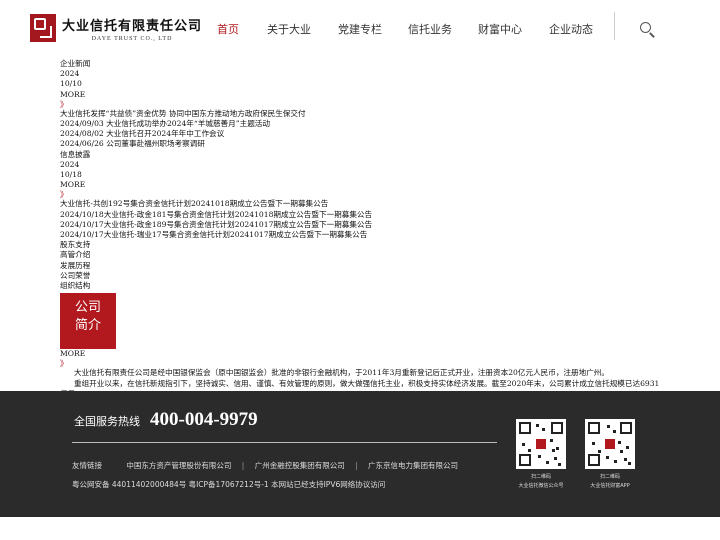 The width and height of the screenshot is (720, 540). I want to click on news-item: 2024/08/02 大业信托召开2024年年中工作会议, so click(360, 134).